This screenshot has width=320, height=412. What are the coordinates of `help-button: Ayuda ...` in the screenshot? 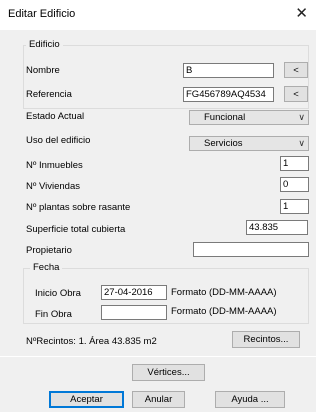 It's located at (250, 399).